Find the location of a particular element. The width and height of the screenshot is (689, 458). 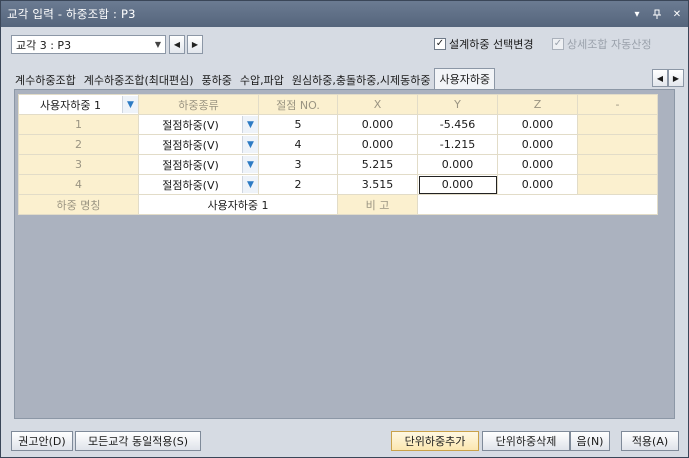

design-load-label: 설계하중 선택변경 is located at coordinates (491, 44).